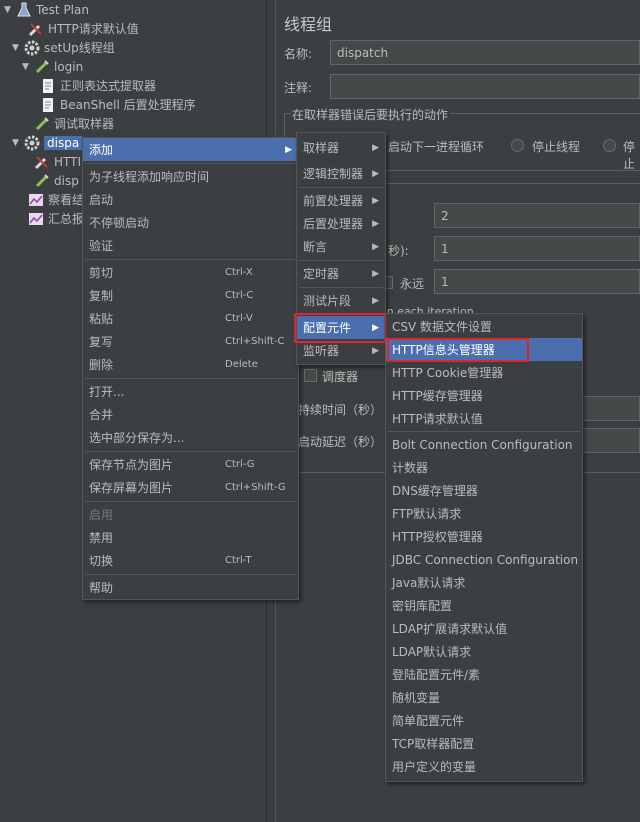  What do you see at coordinates (190, 272) in the screenshot?
I see `menu-item-cut: 剪切 Ctrl-X` at bounding box center [190, 272].